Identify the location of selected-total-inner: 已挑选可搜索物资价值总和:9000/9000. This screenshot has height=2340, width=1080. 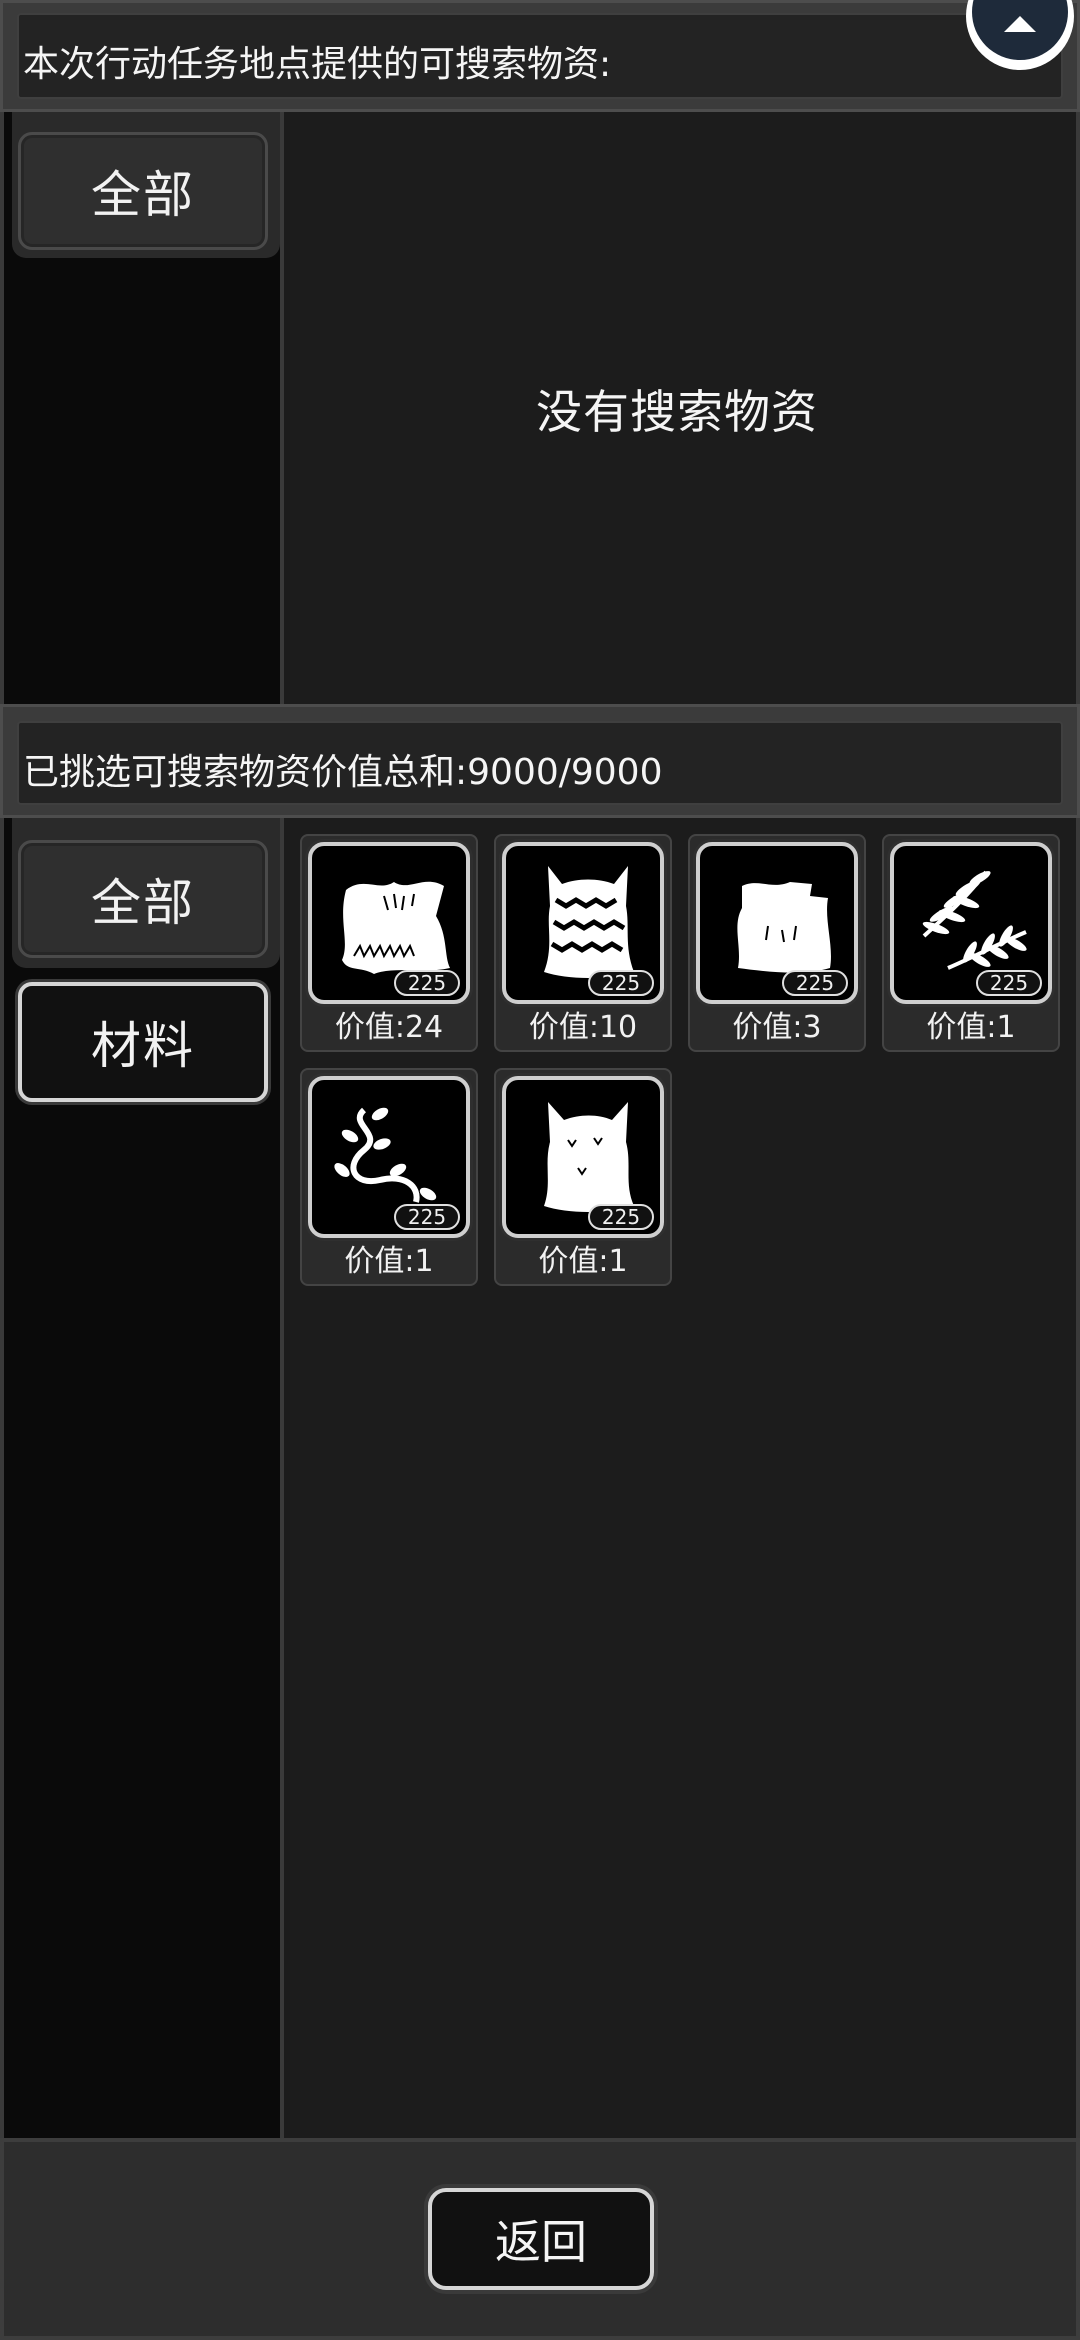
(540, 763).